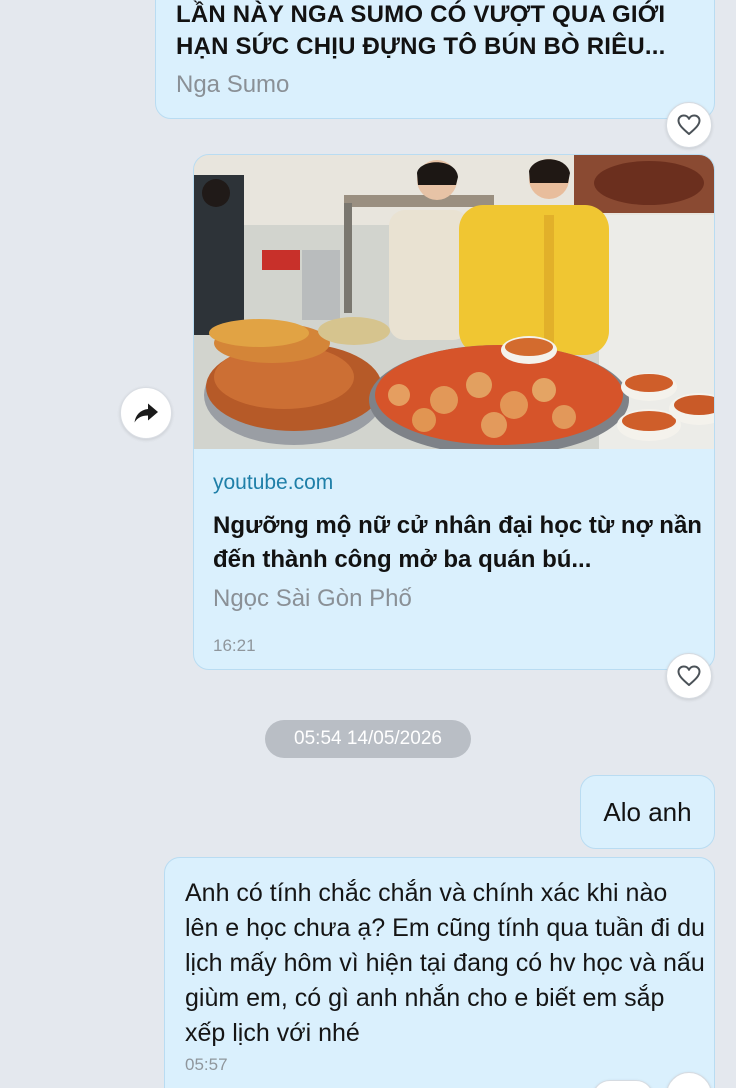 This screenshot has width=736, height=1088. I want to click on share-button, so click(146, 413).